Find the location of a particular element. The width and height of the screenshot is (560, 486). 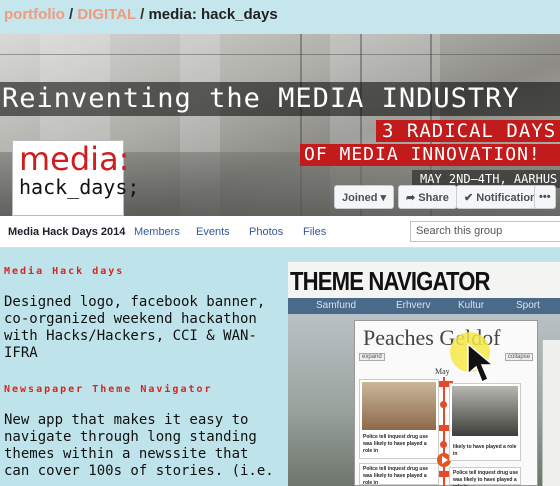

breadcrumb-portfolio: portfolio is located at coordinates (34, 14).